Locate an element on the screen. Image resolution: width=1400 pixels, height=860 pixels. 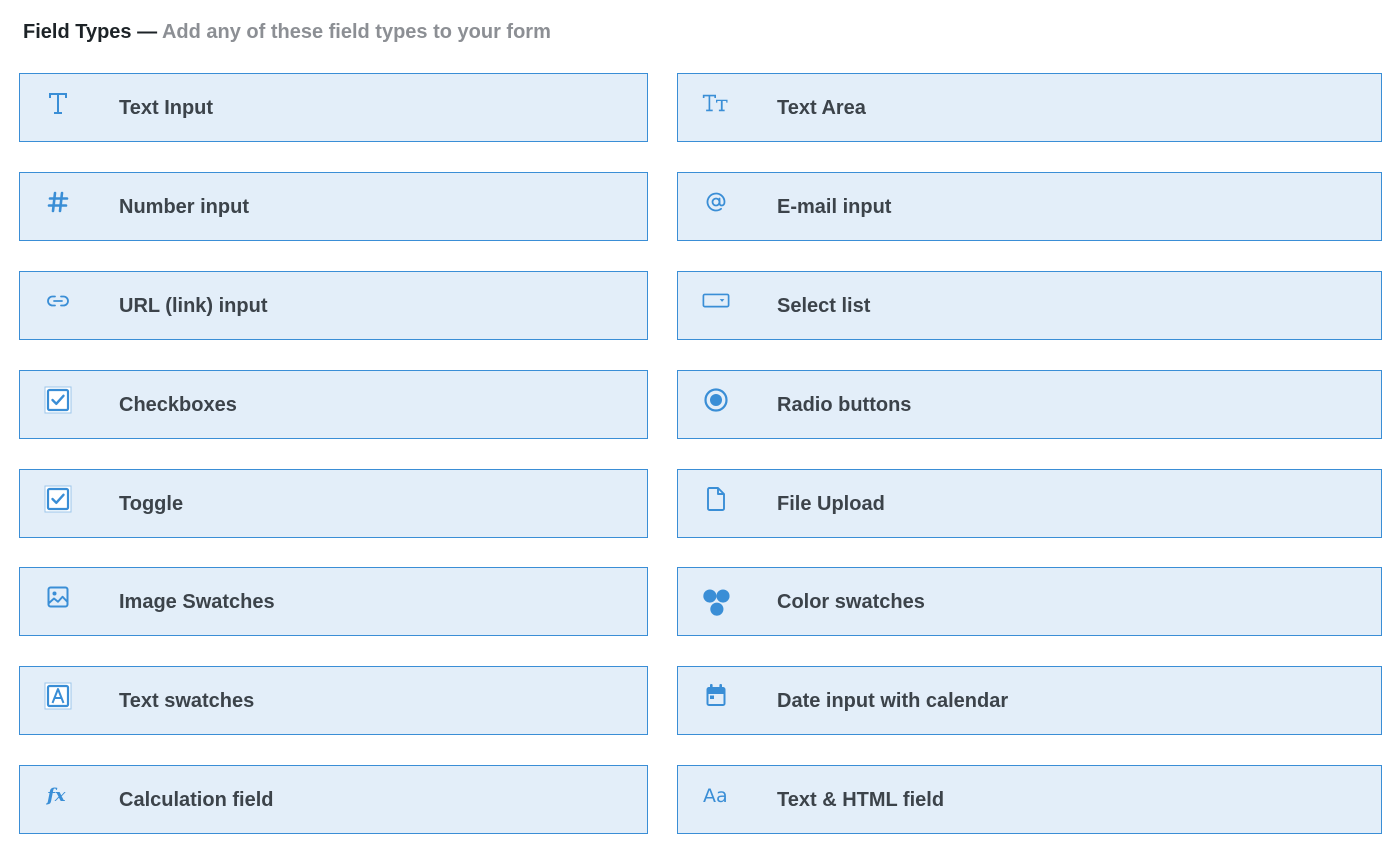
field-type-text-area: Text Area is located at coordinates (1029, 107).